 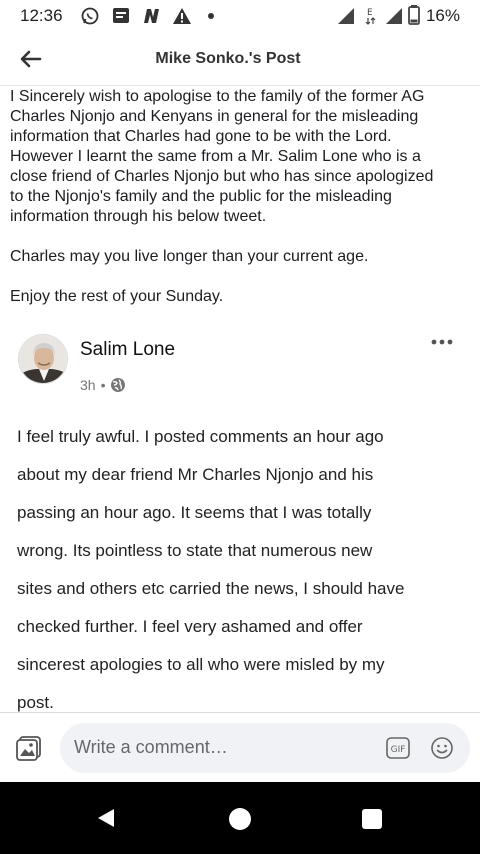 I want to click on avatar, so click(x=43, y=359).